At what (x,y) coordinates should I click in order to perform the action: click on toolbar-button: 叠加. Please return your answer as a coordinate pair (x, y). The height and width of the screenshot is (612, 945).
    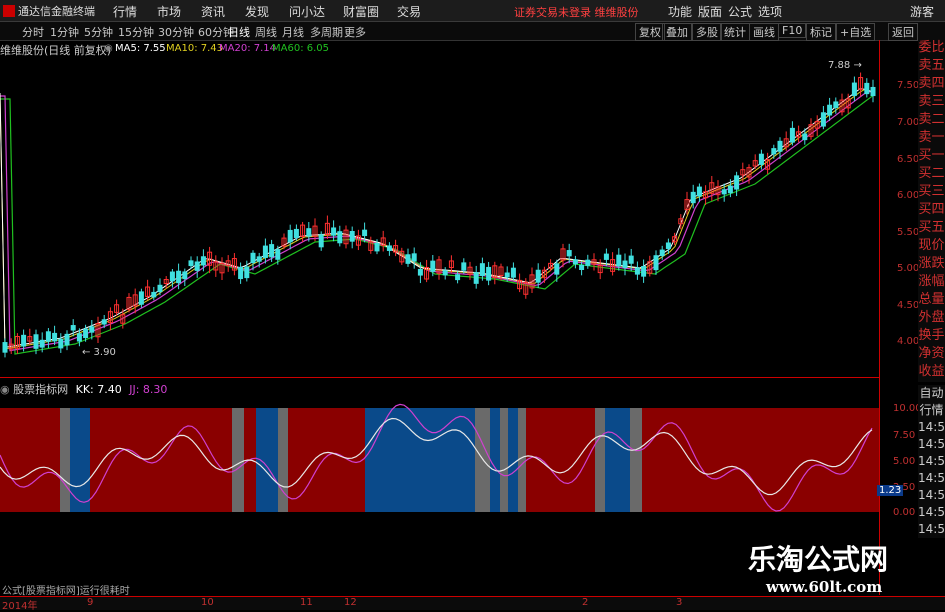
    Looking at the image, I should click on (677, 32).